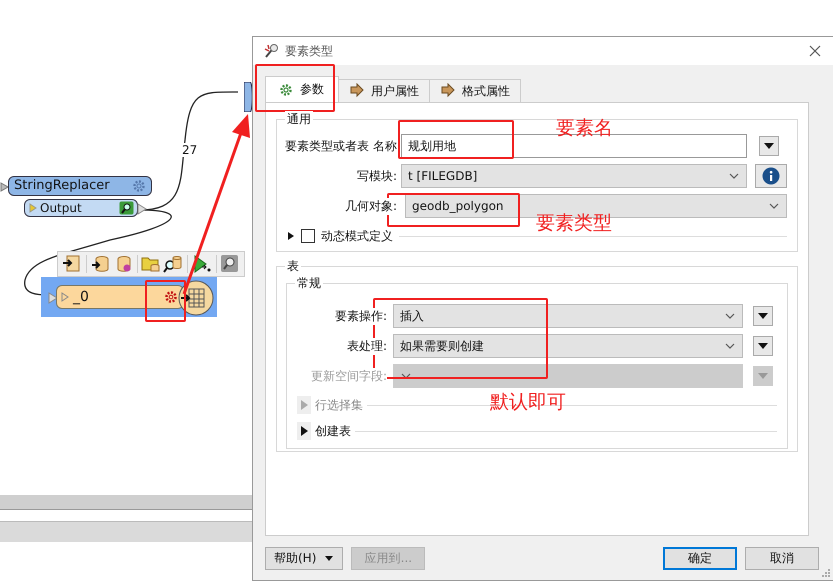 This screenshot has width=833, height=581. What do you see at coordinates (299, 119) in the screenshot?
I see `group-title: 通用` at bounding box center [299, 119].